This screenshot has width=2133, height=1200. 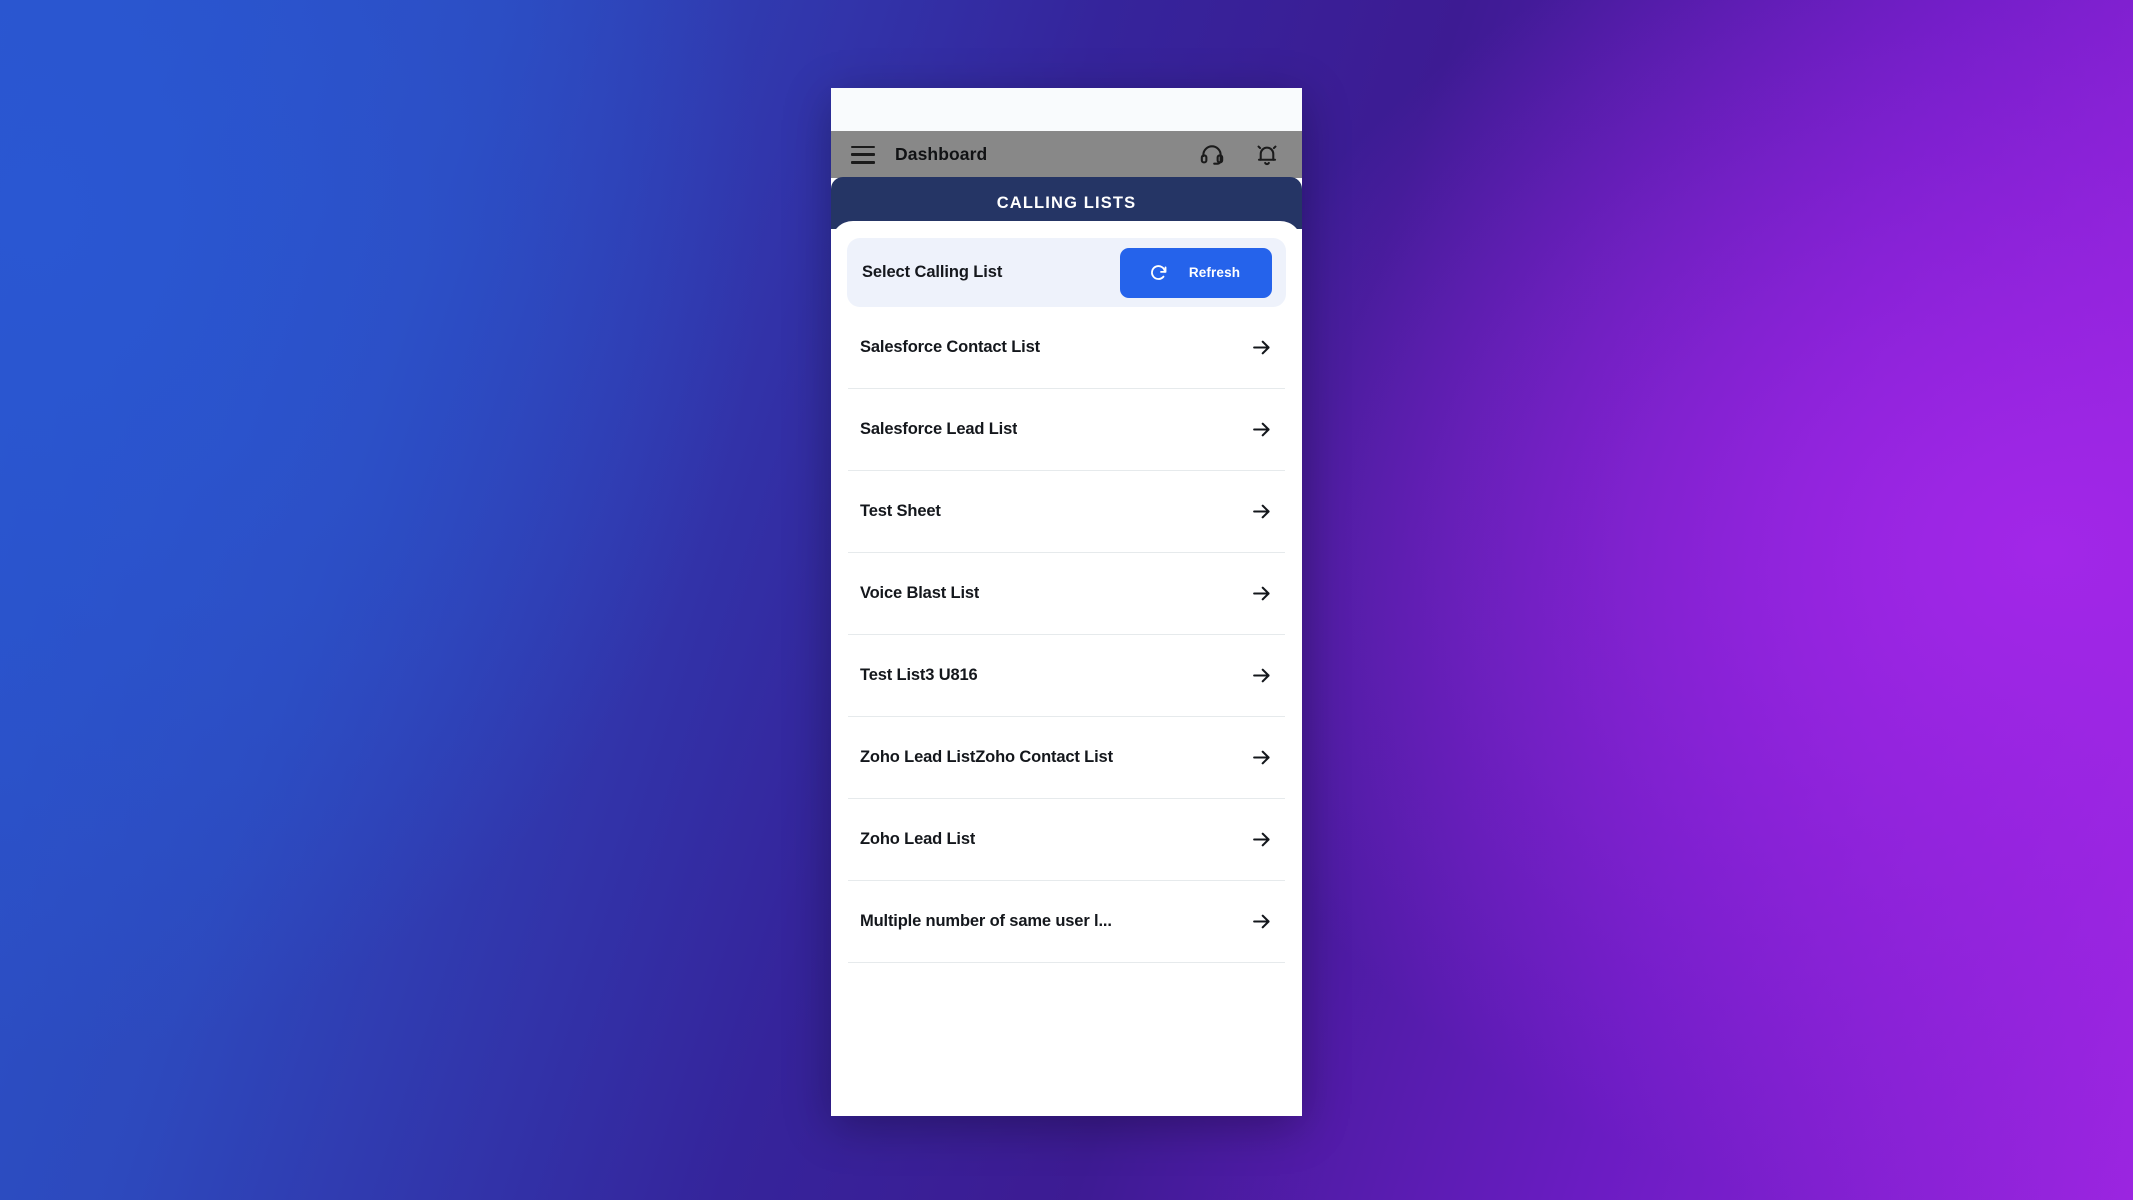 I want to click on list-item: Test Sheet, so click(x=1066, y=512).